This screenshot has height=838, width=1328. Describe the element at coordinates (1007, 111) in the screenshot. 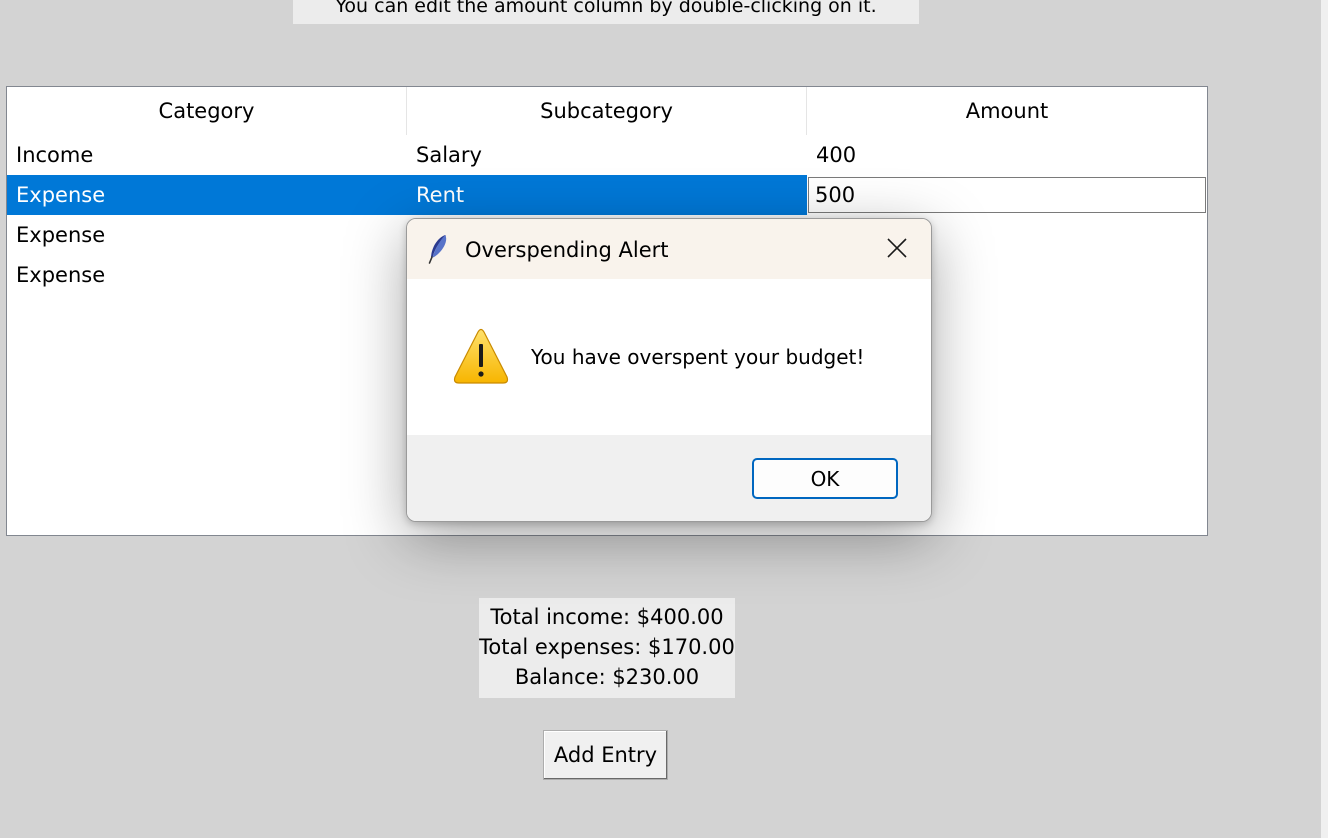

I see `column-header-amount: Amount` at that location.